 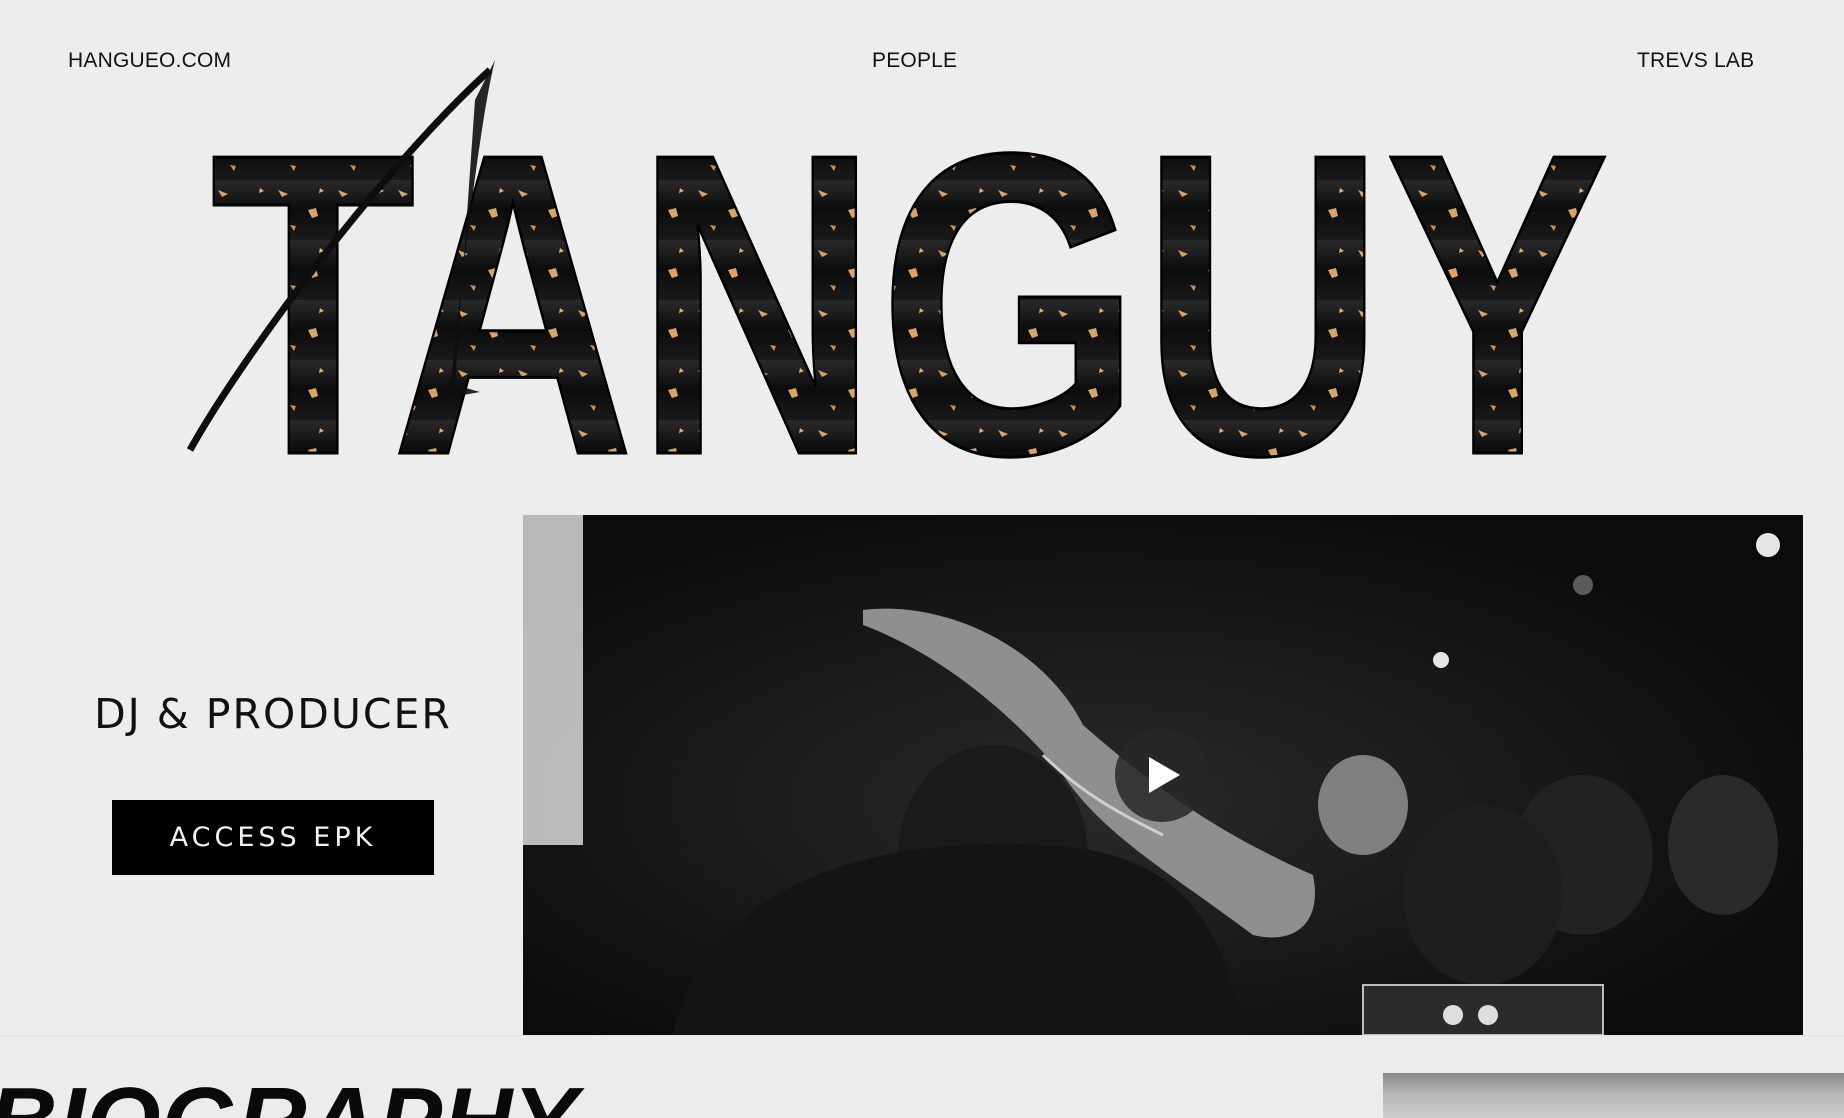 I want to click on play-icon, so click(x=1164, y=775).